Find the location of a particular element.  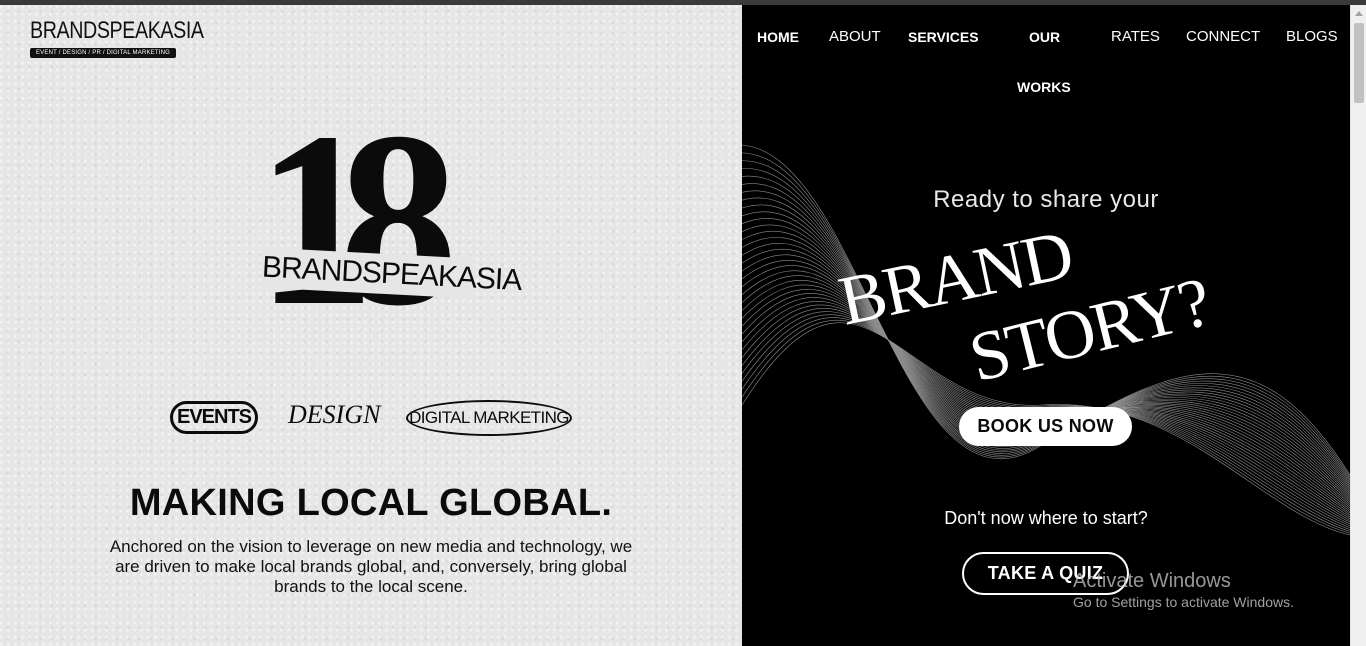

logo-tagline: EVENT / DESIGN / PR / DIGITAL MARKETING is located at coordinates (103, 53).